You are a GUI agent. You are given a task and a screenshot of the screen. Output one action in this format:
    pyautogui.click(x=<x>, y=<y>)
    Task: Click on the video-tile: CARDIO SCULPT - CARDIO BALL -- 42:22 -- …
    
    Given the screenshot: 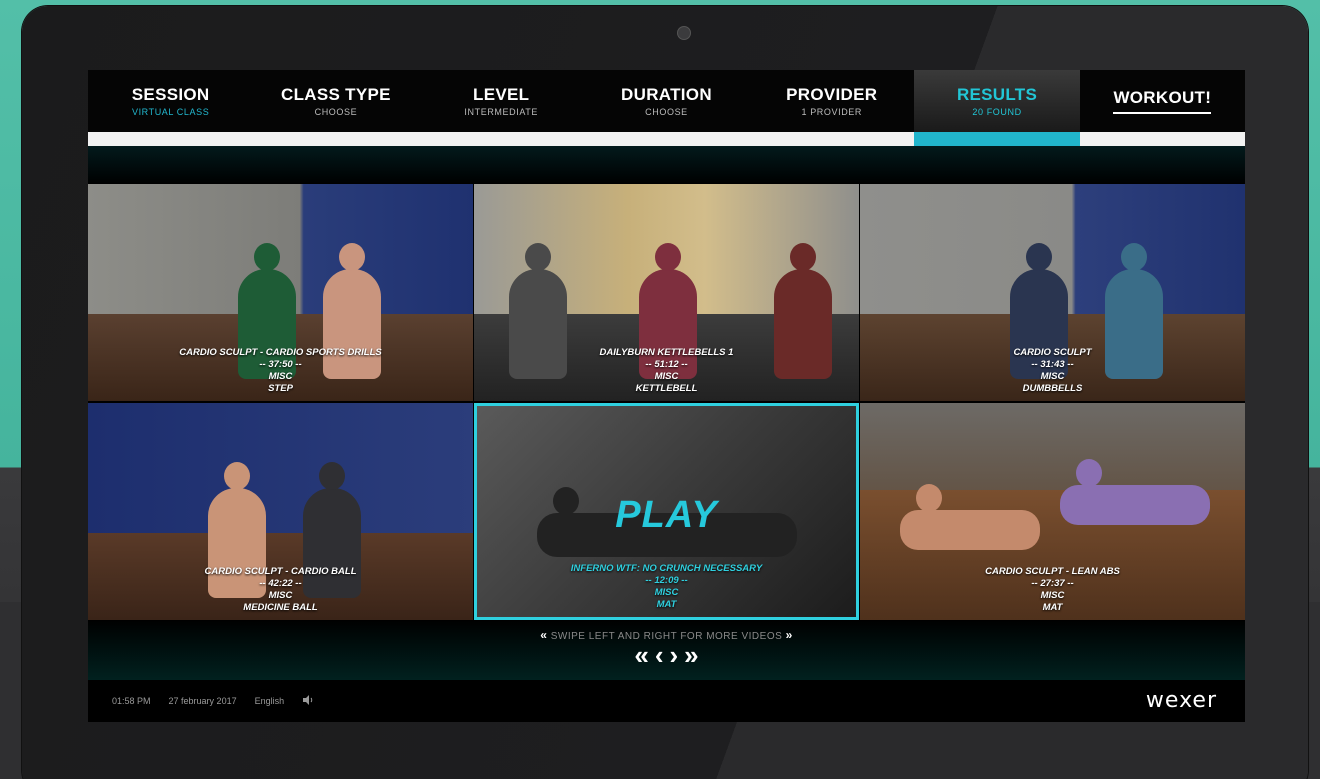 What is the action you would take?
    pyautogui.click(x=280, y=511)
    